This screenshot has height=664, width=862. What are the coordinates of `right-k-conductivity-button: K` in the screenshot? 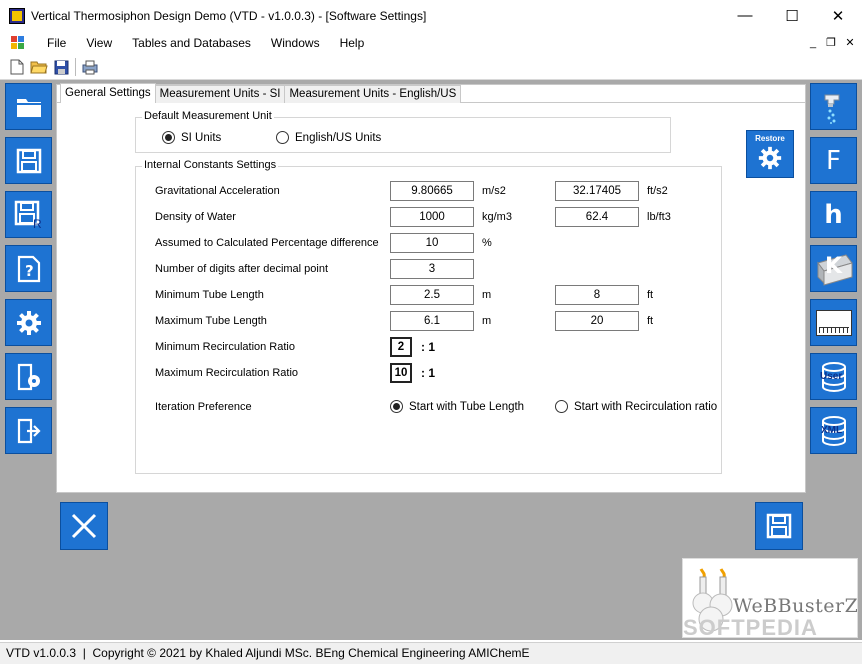 It's located at (833, 268).